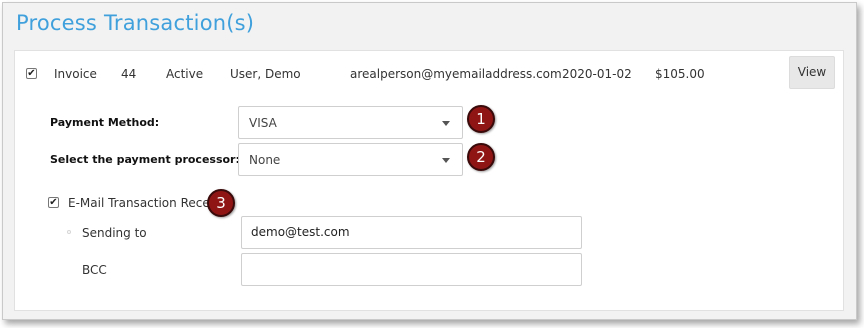 This screenshot has height=328, width=864. Describe the element at coordinates (221, 203) in the screenshot. I see `callout-marker-3: 3` at that location.